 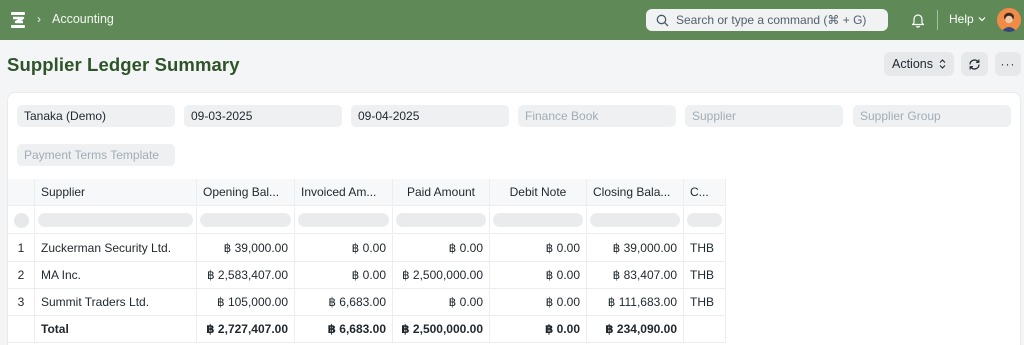 I want to click on navbar-divider, so click(x=937, y=20).